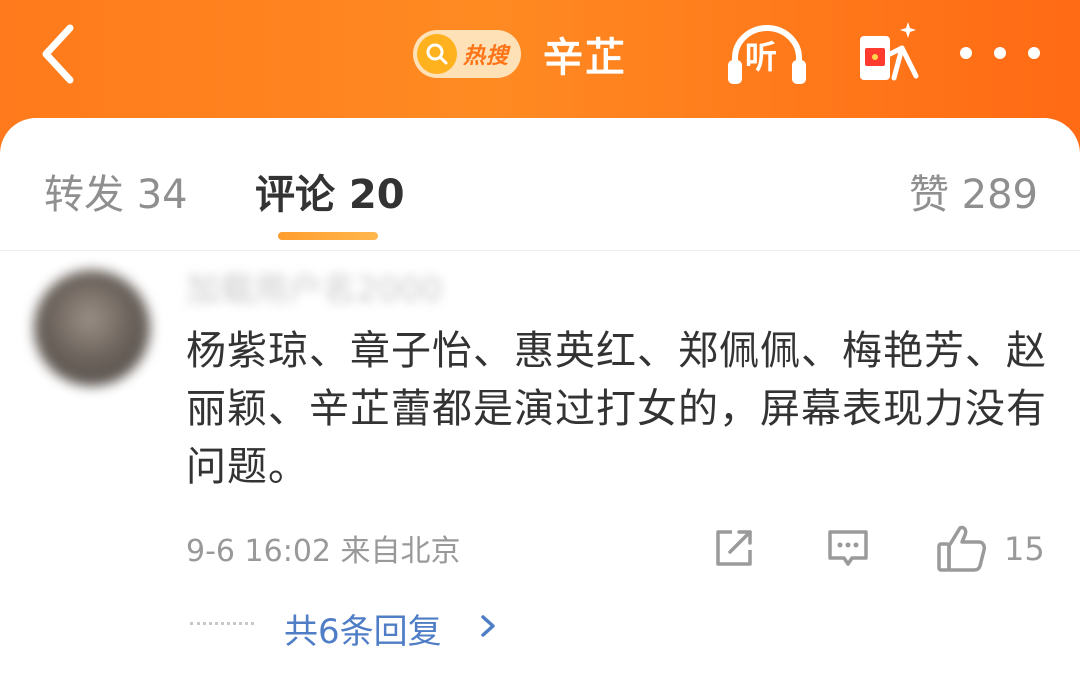  I want to click on back-button, so click(66, 54).